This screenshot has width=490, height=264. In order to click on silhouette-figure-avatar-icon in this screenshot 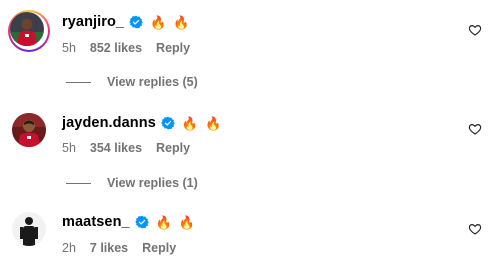, I will do `click(29, 229)`.